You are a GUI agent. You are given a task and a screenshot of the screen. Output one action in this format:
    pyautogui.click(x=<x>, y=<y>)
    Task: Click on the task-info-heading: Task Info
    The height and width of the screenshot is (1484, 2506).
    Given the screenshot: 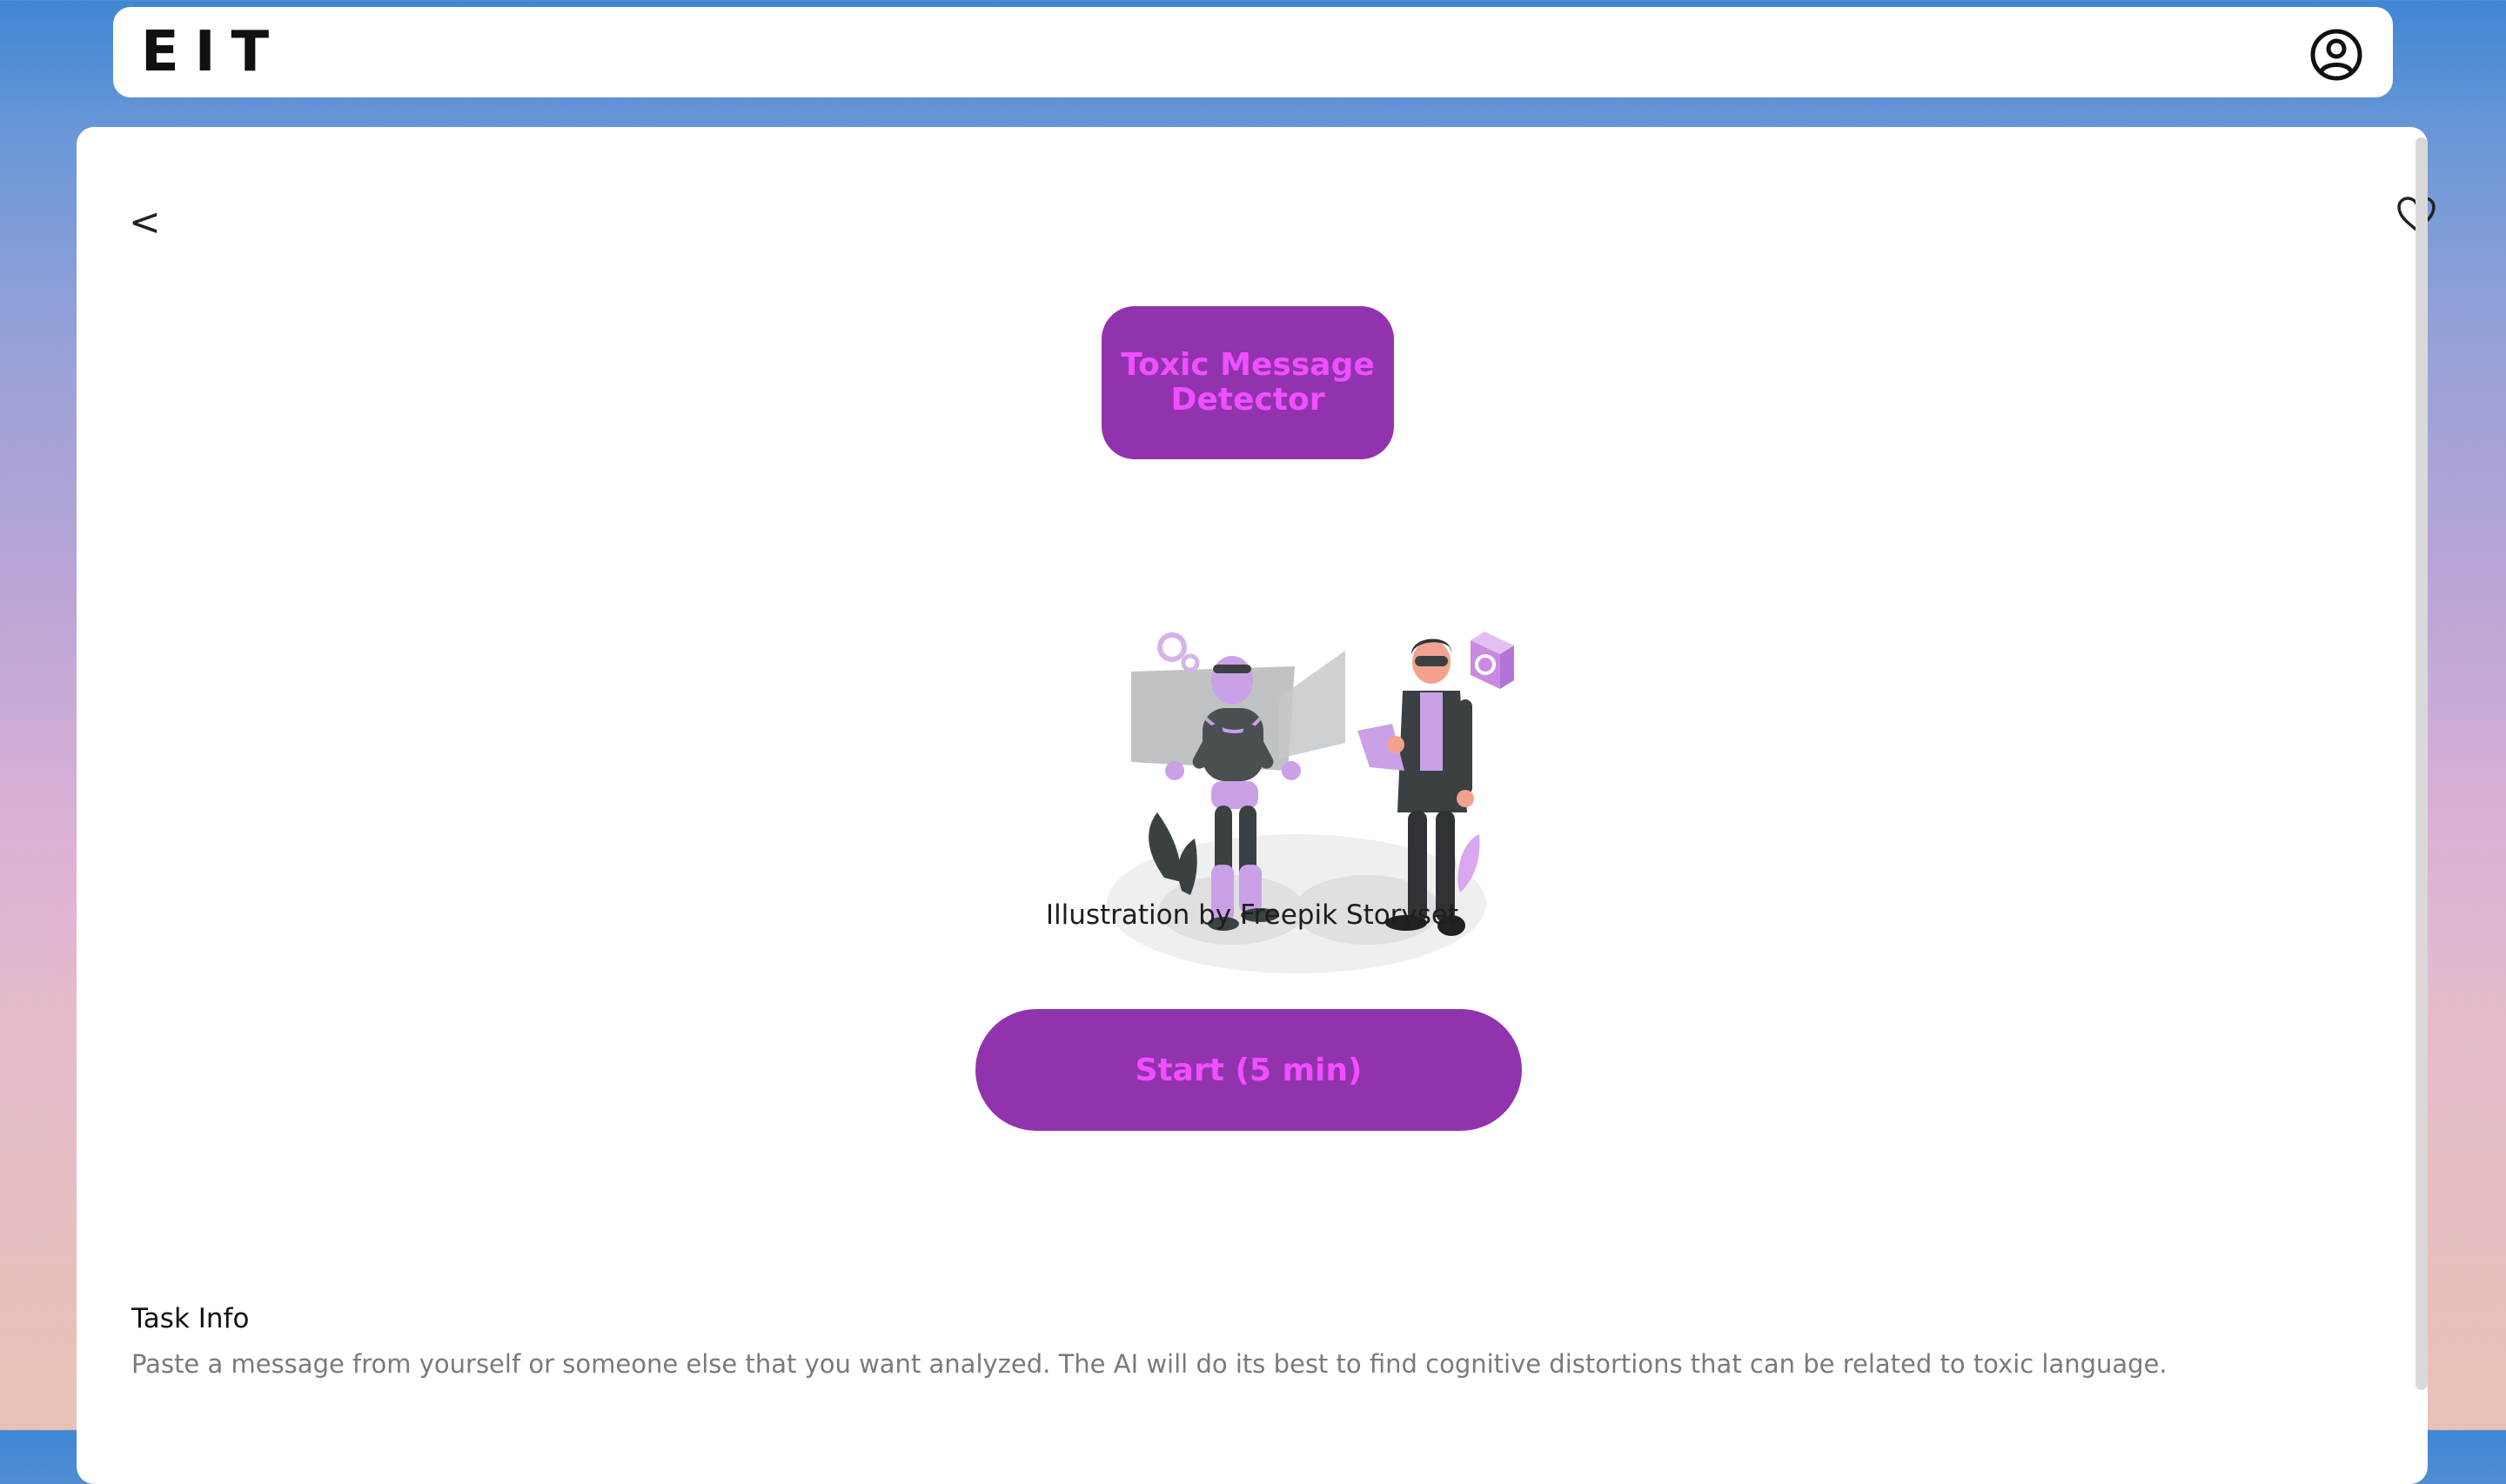 What is the action you would take?
    pyautogui.click(x=190, y=1318)
    